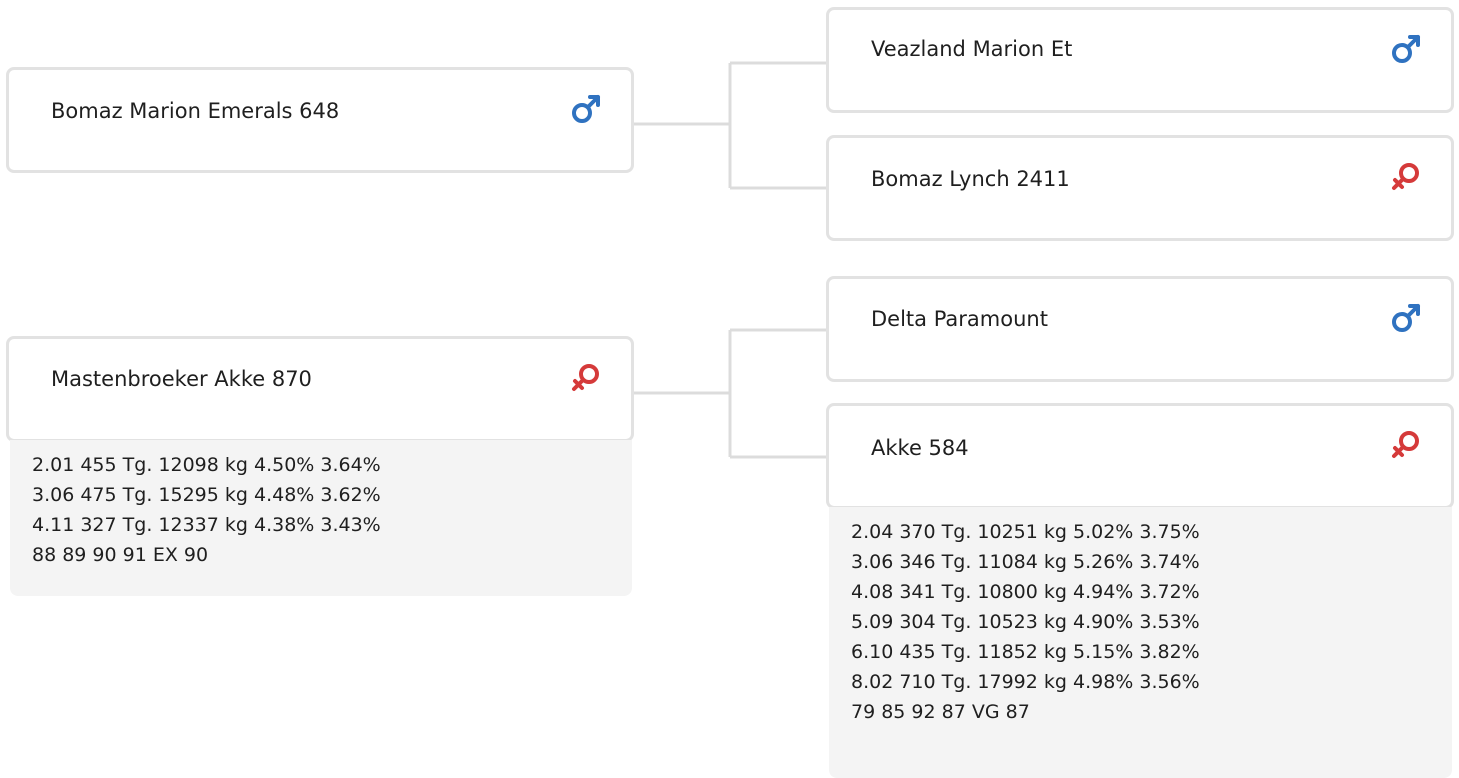 This screenshot has height=778, width=1459. I want to click on dam-card: Mastenbroeker Akke 870, so click(320, 389).